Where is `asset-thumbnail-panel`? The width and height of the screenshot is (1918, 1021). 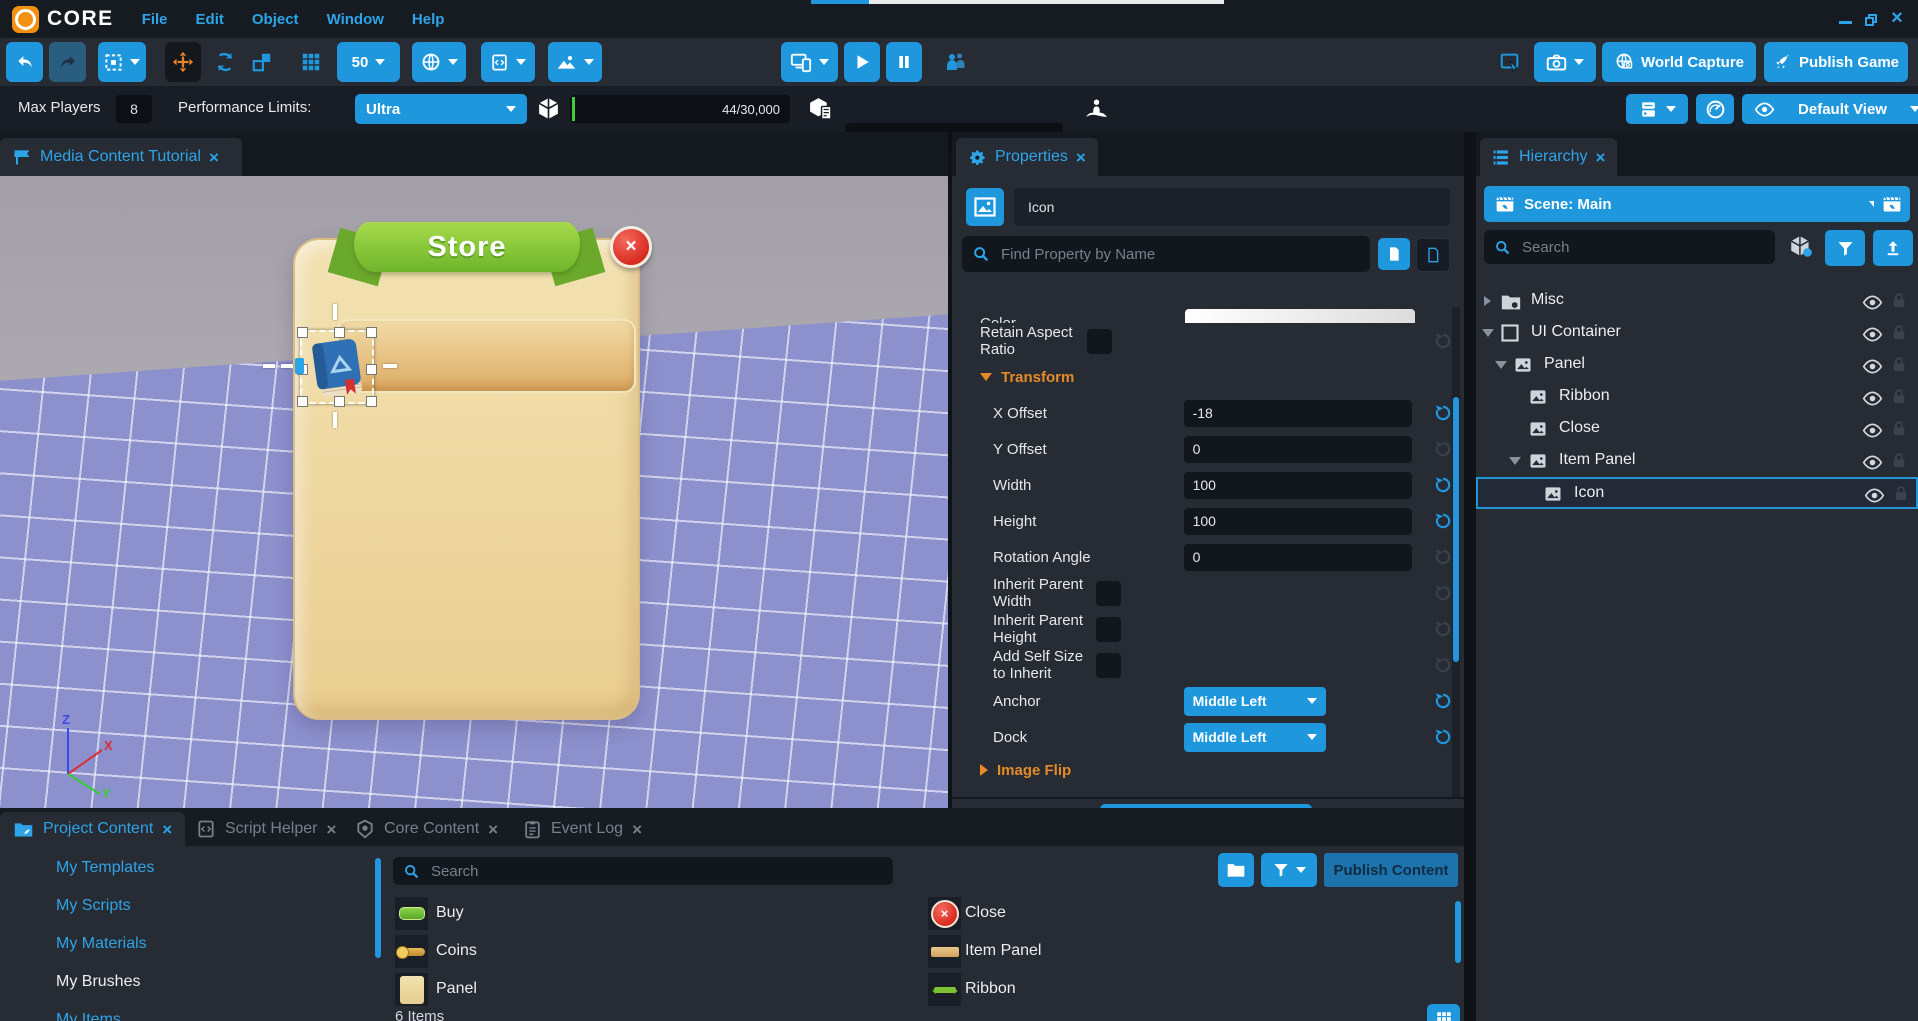 asset-thumbnail-panel is located at coordinates (411, 989).